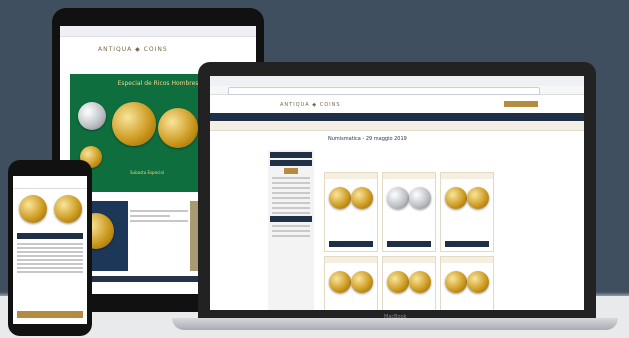 The width and height of the screenshot is (629, 338). What do you see at coordinates (397, 117) in the screenshot?
I see `site-nav` at bounding box center [397, 117].